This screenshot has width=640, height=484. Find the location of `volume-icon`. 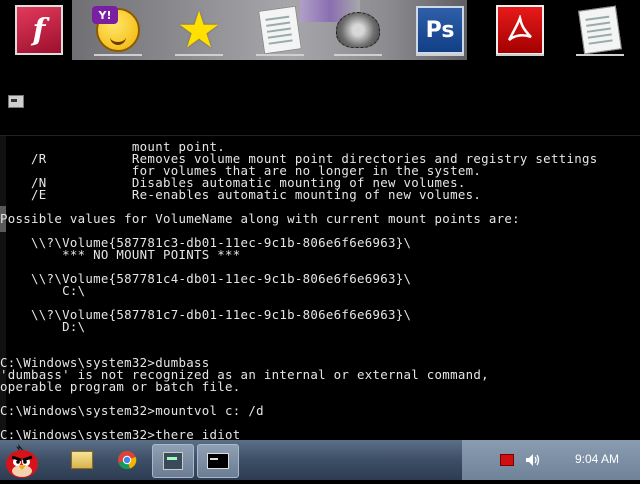

volume-icon is located at coordinates (532, 462).